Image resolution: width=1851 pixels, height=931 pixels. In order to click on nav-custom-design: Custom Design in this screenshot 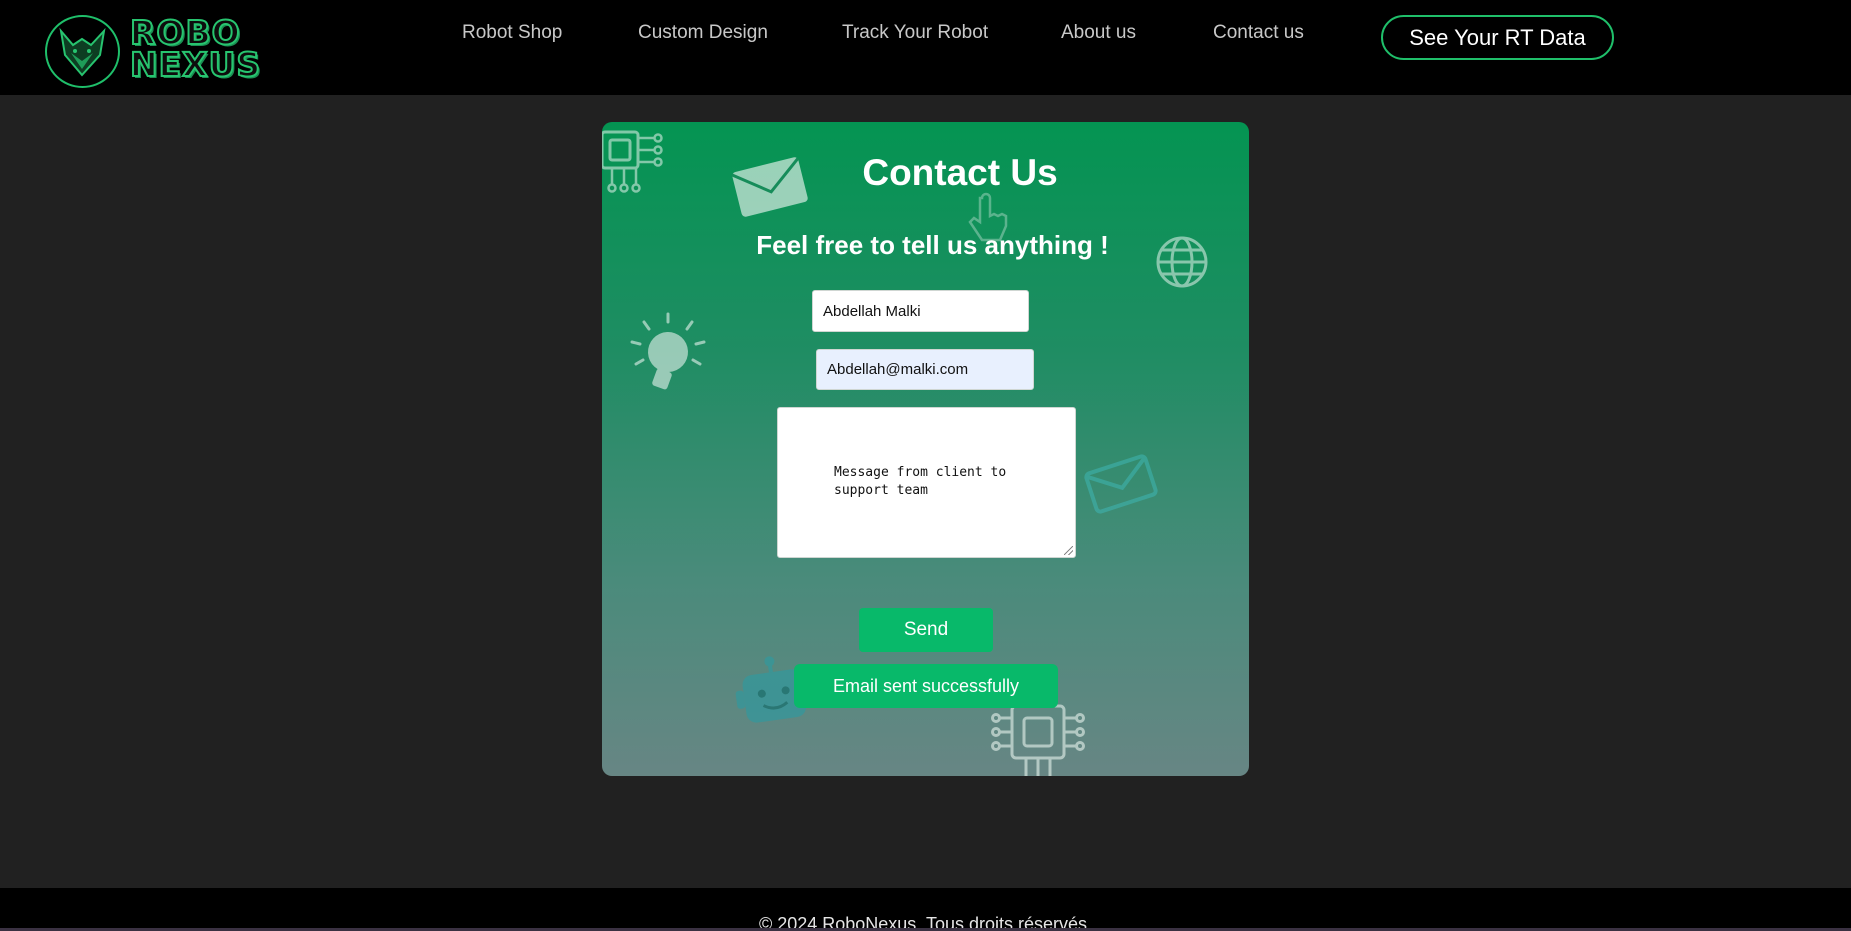, I will do `click(703, 33)`.